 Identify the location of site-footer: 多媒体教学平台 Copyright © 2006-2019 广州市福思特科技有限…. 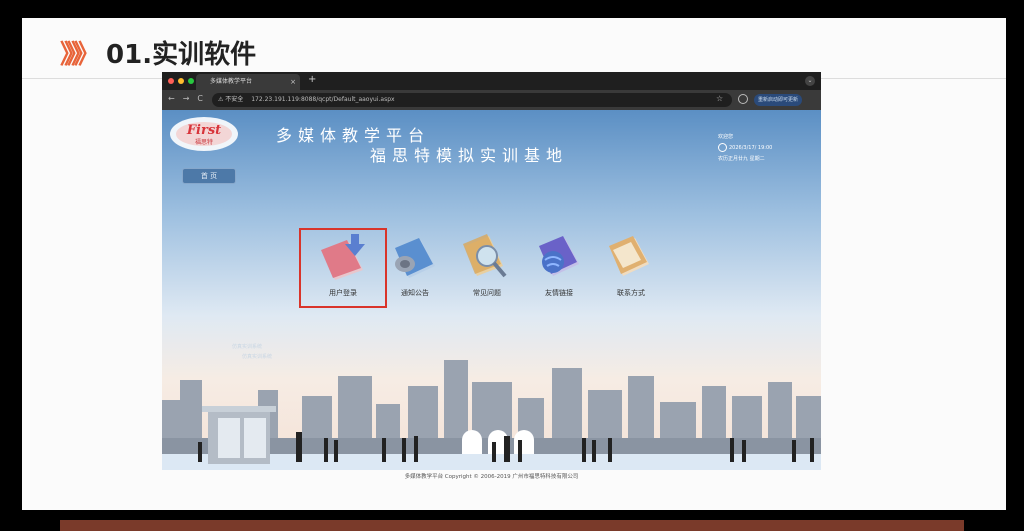
(491, 477).